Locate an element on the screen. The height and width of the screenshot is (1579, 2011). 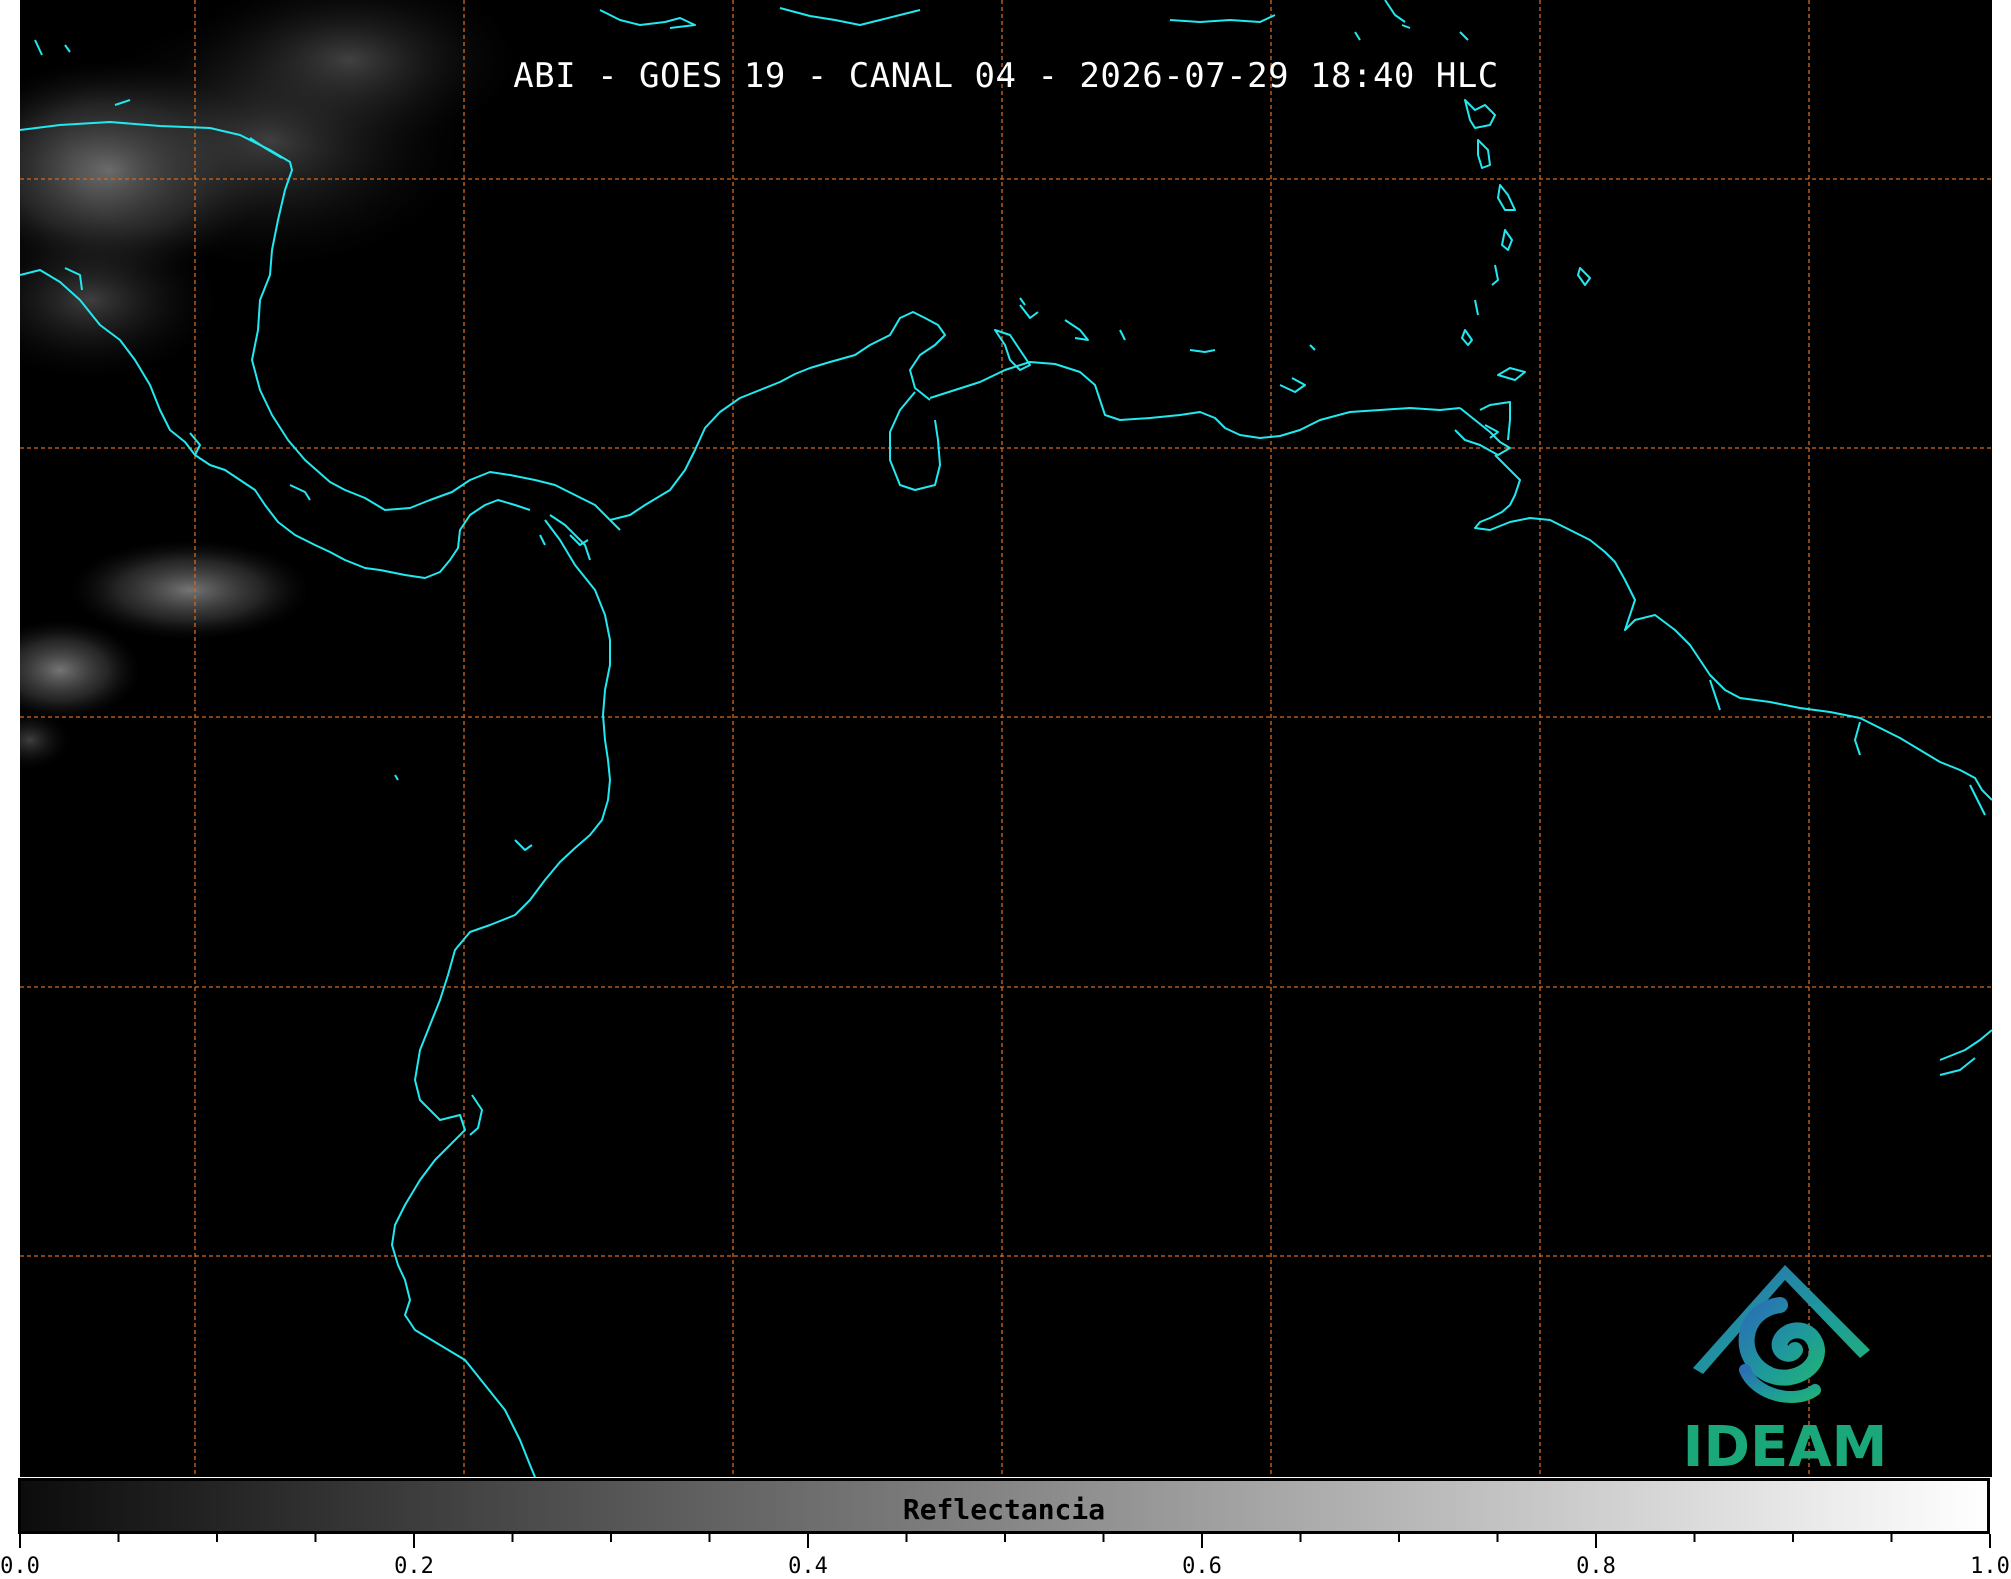
colorbar: Reflectancia is located at coordinates (1004, 1506).